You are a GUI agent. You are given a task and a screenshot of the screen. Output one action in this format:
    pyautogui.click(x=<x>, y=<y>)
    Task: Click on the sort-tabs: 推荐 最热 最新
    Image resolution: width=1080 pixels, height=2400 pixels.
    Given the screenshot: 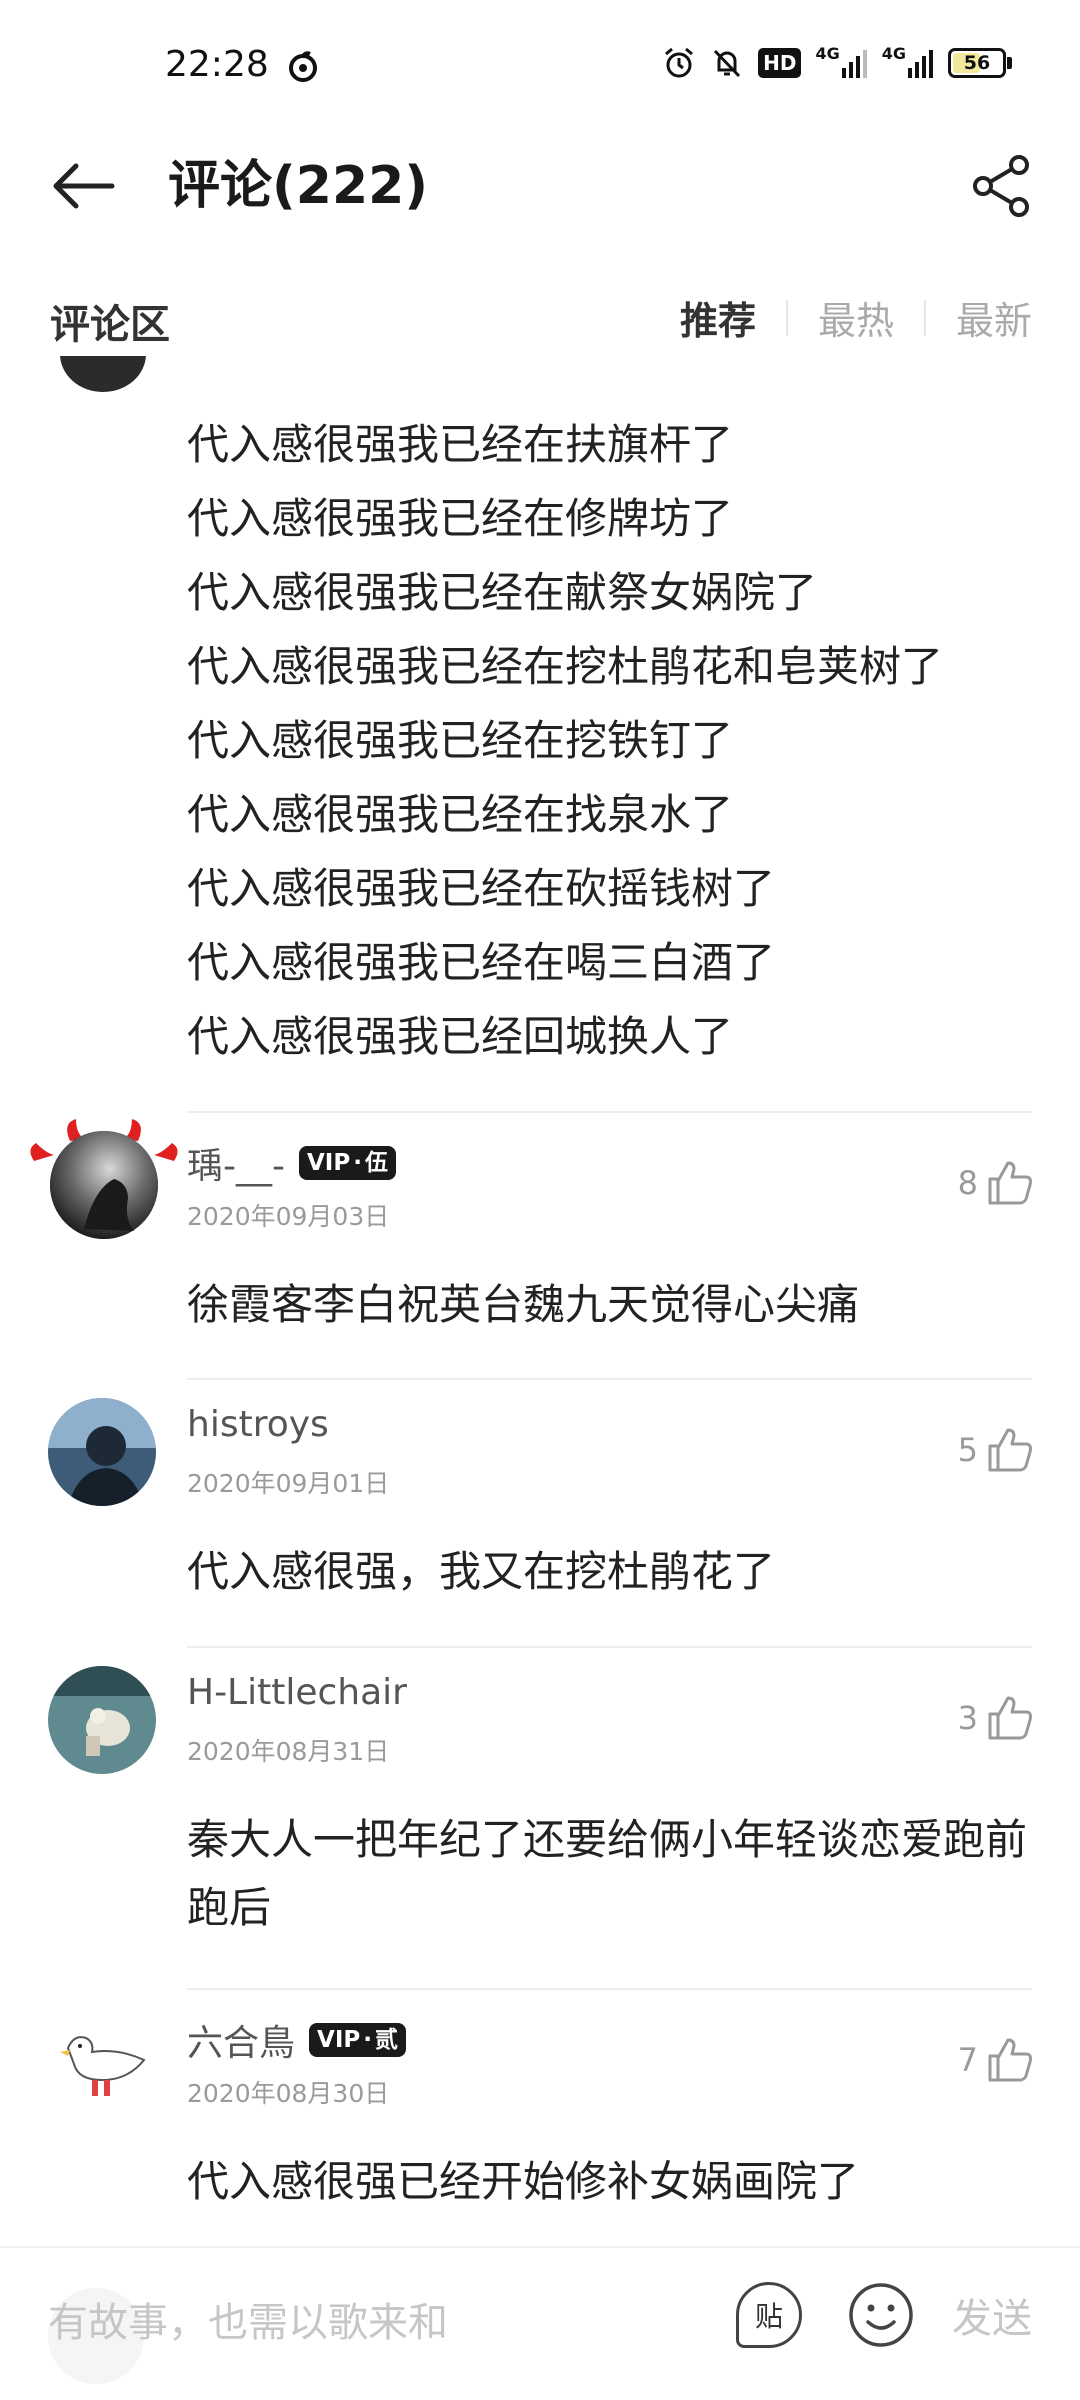 What is the action you would take?
    pyautogui.click(x=856, y=317)
    